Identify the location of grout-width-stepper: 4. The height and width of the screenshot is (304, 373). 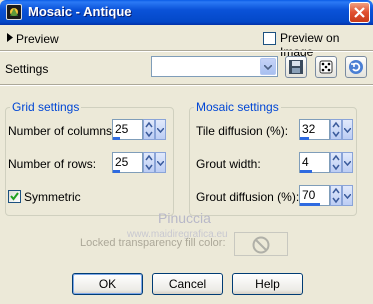
(326, 163).